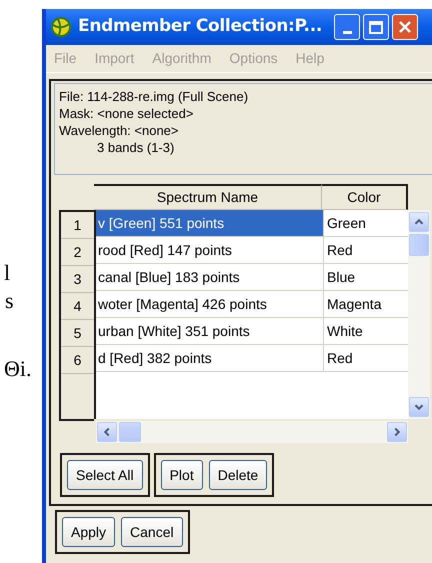 This screenshot has width=432, height=563. What do you see at coordinates (419, 222) in the screenshot?
I see `scroll-up-icon` at bounding box center [419, 222].